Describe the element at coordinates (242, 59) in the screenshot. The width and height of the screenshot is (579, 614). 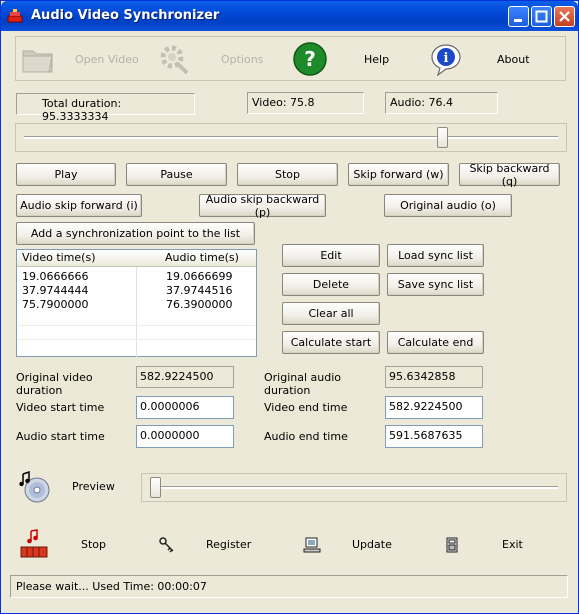
I see `options-button: Options` at that location.